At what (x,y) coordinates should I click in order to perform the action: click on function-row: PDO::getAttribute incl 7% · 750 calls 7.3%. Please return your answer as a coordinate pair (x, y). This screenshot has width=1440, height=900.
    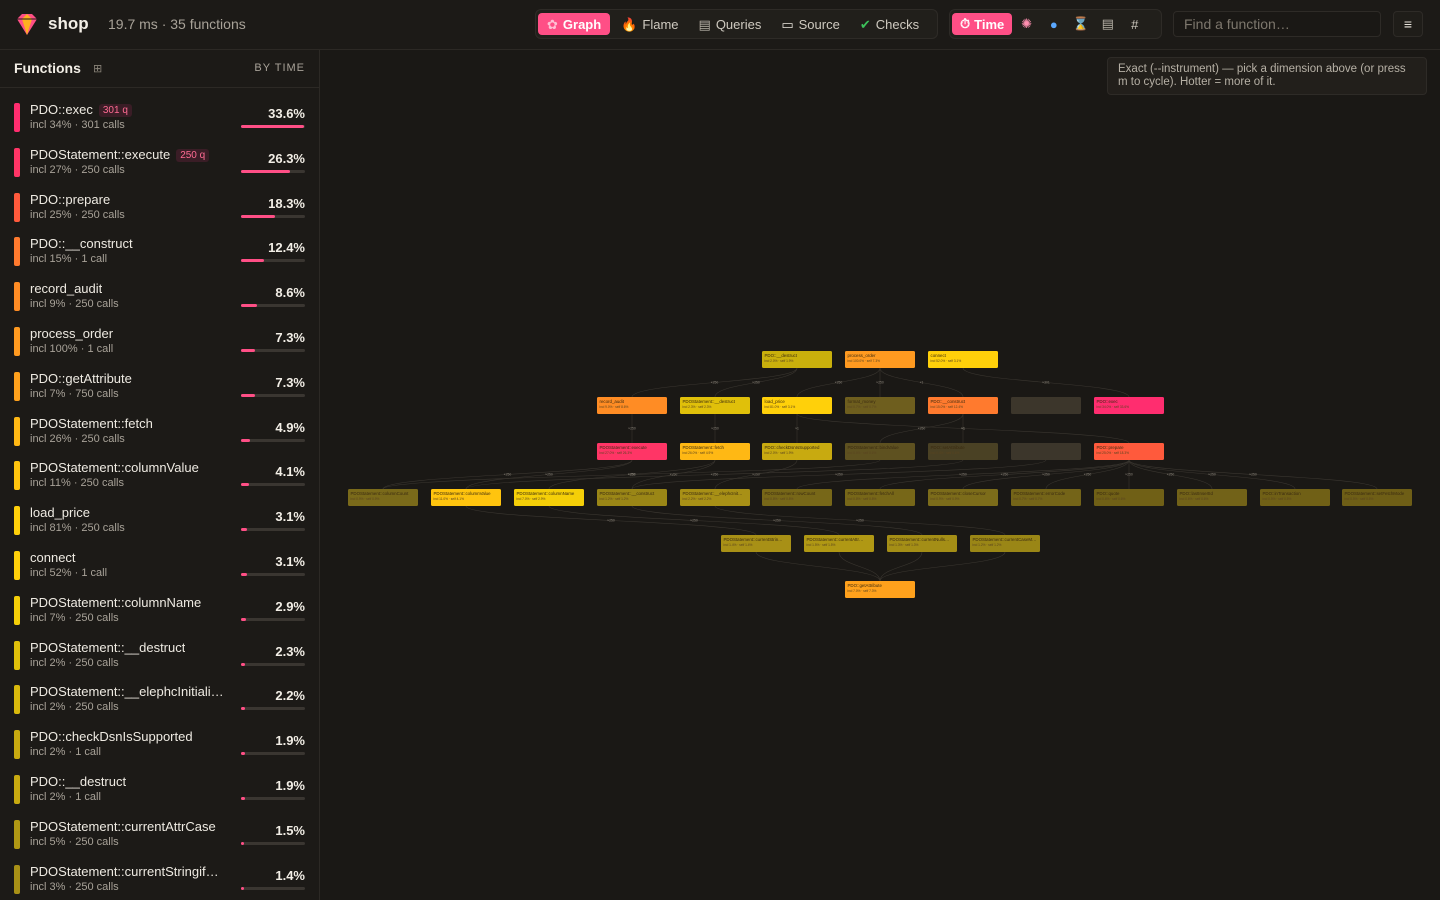
    Looking at the image, I should click on (159, 387).